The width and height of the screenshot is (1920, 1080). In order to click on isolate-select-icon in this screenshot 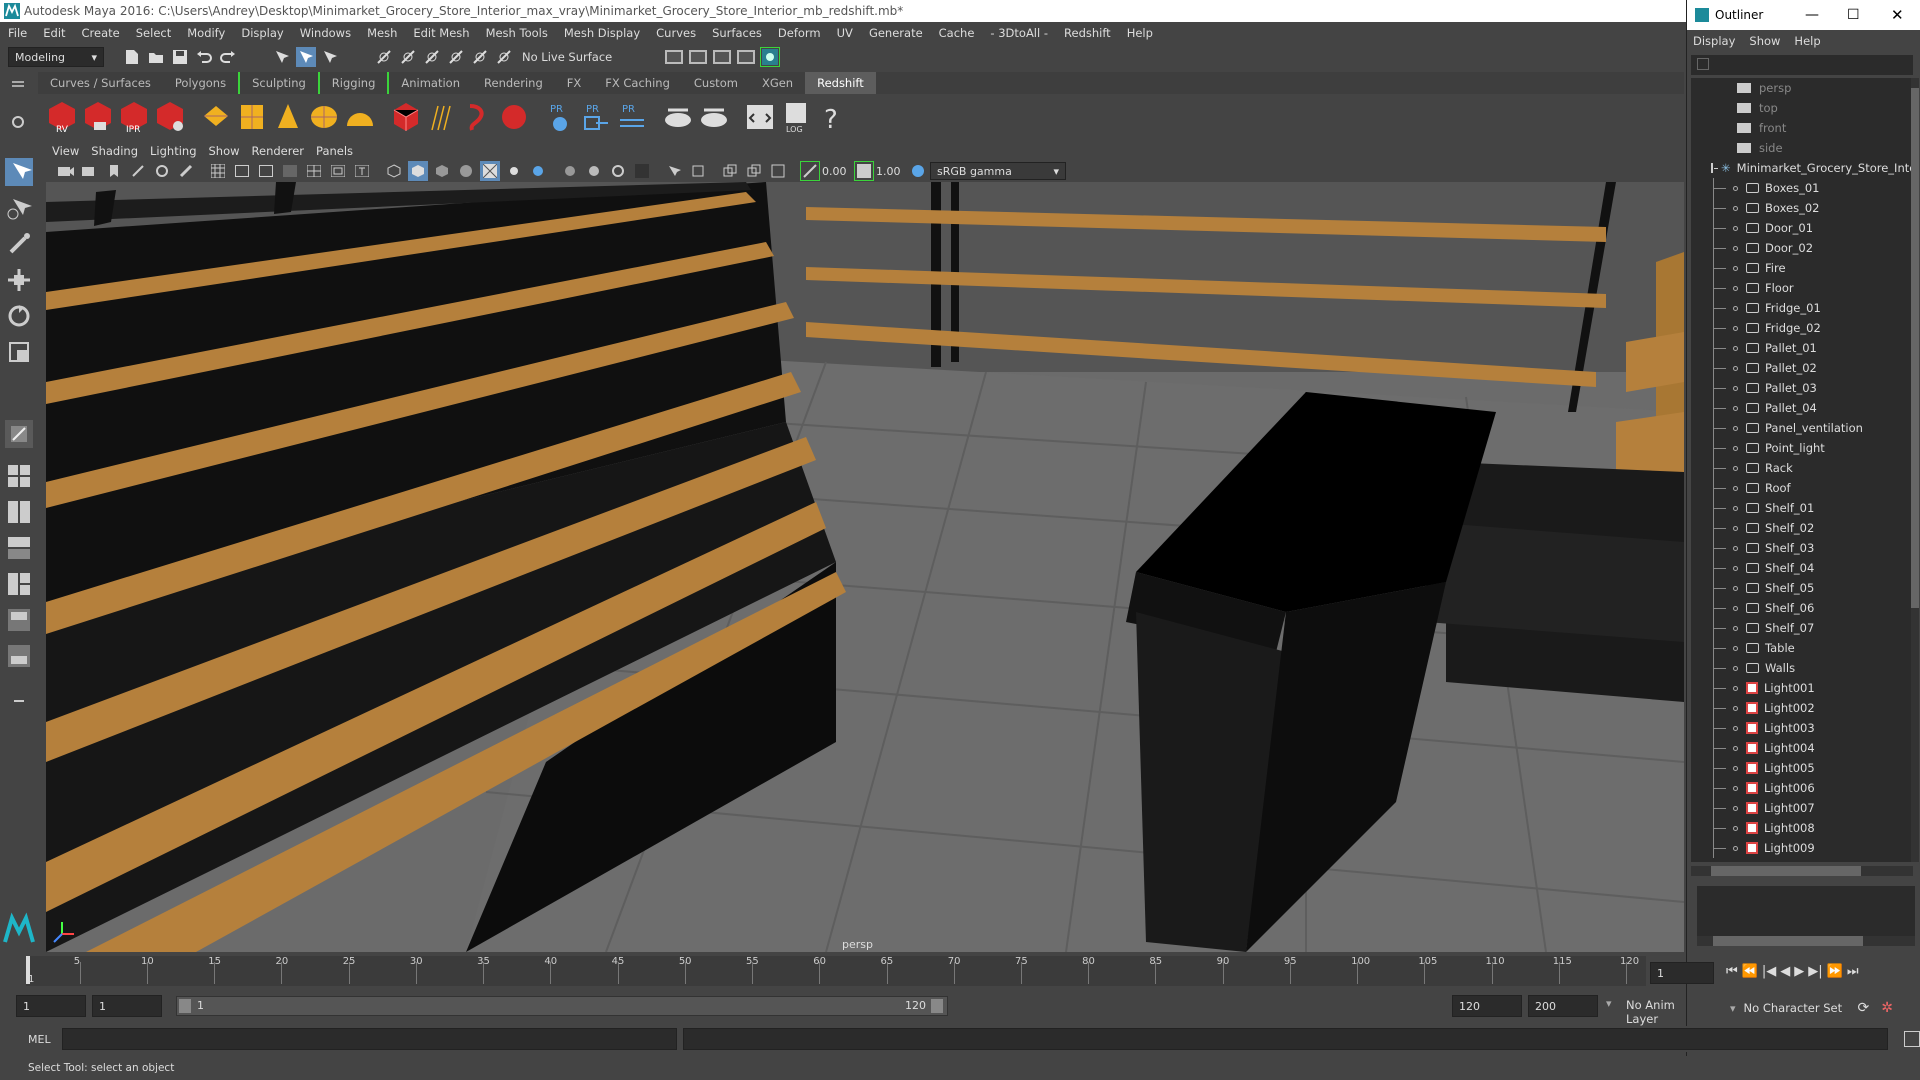, I will do `click(674, 171)`.